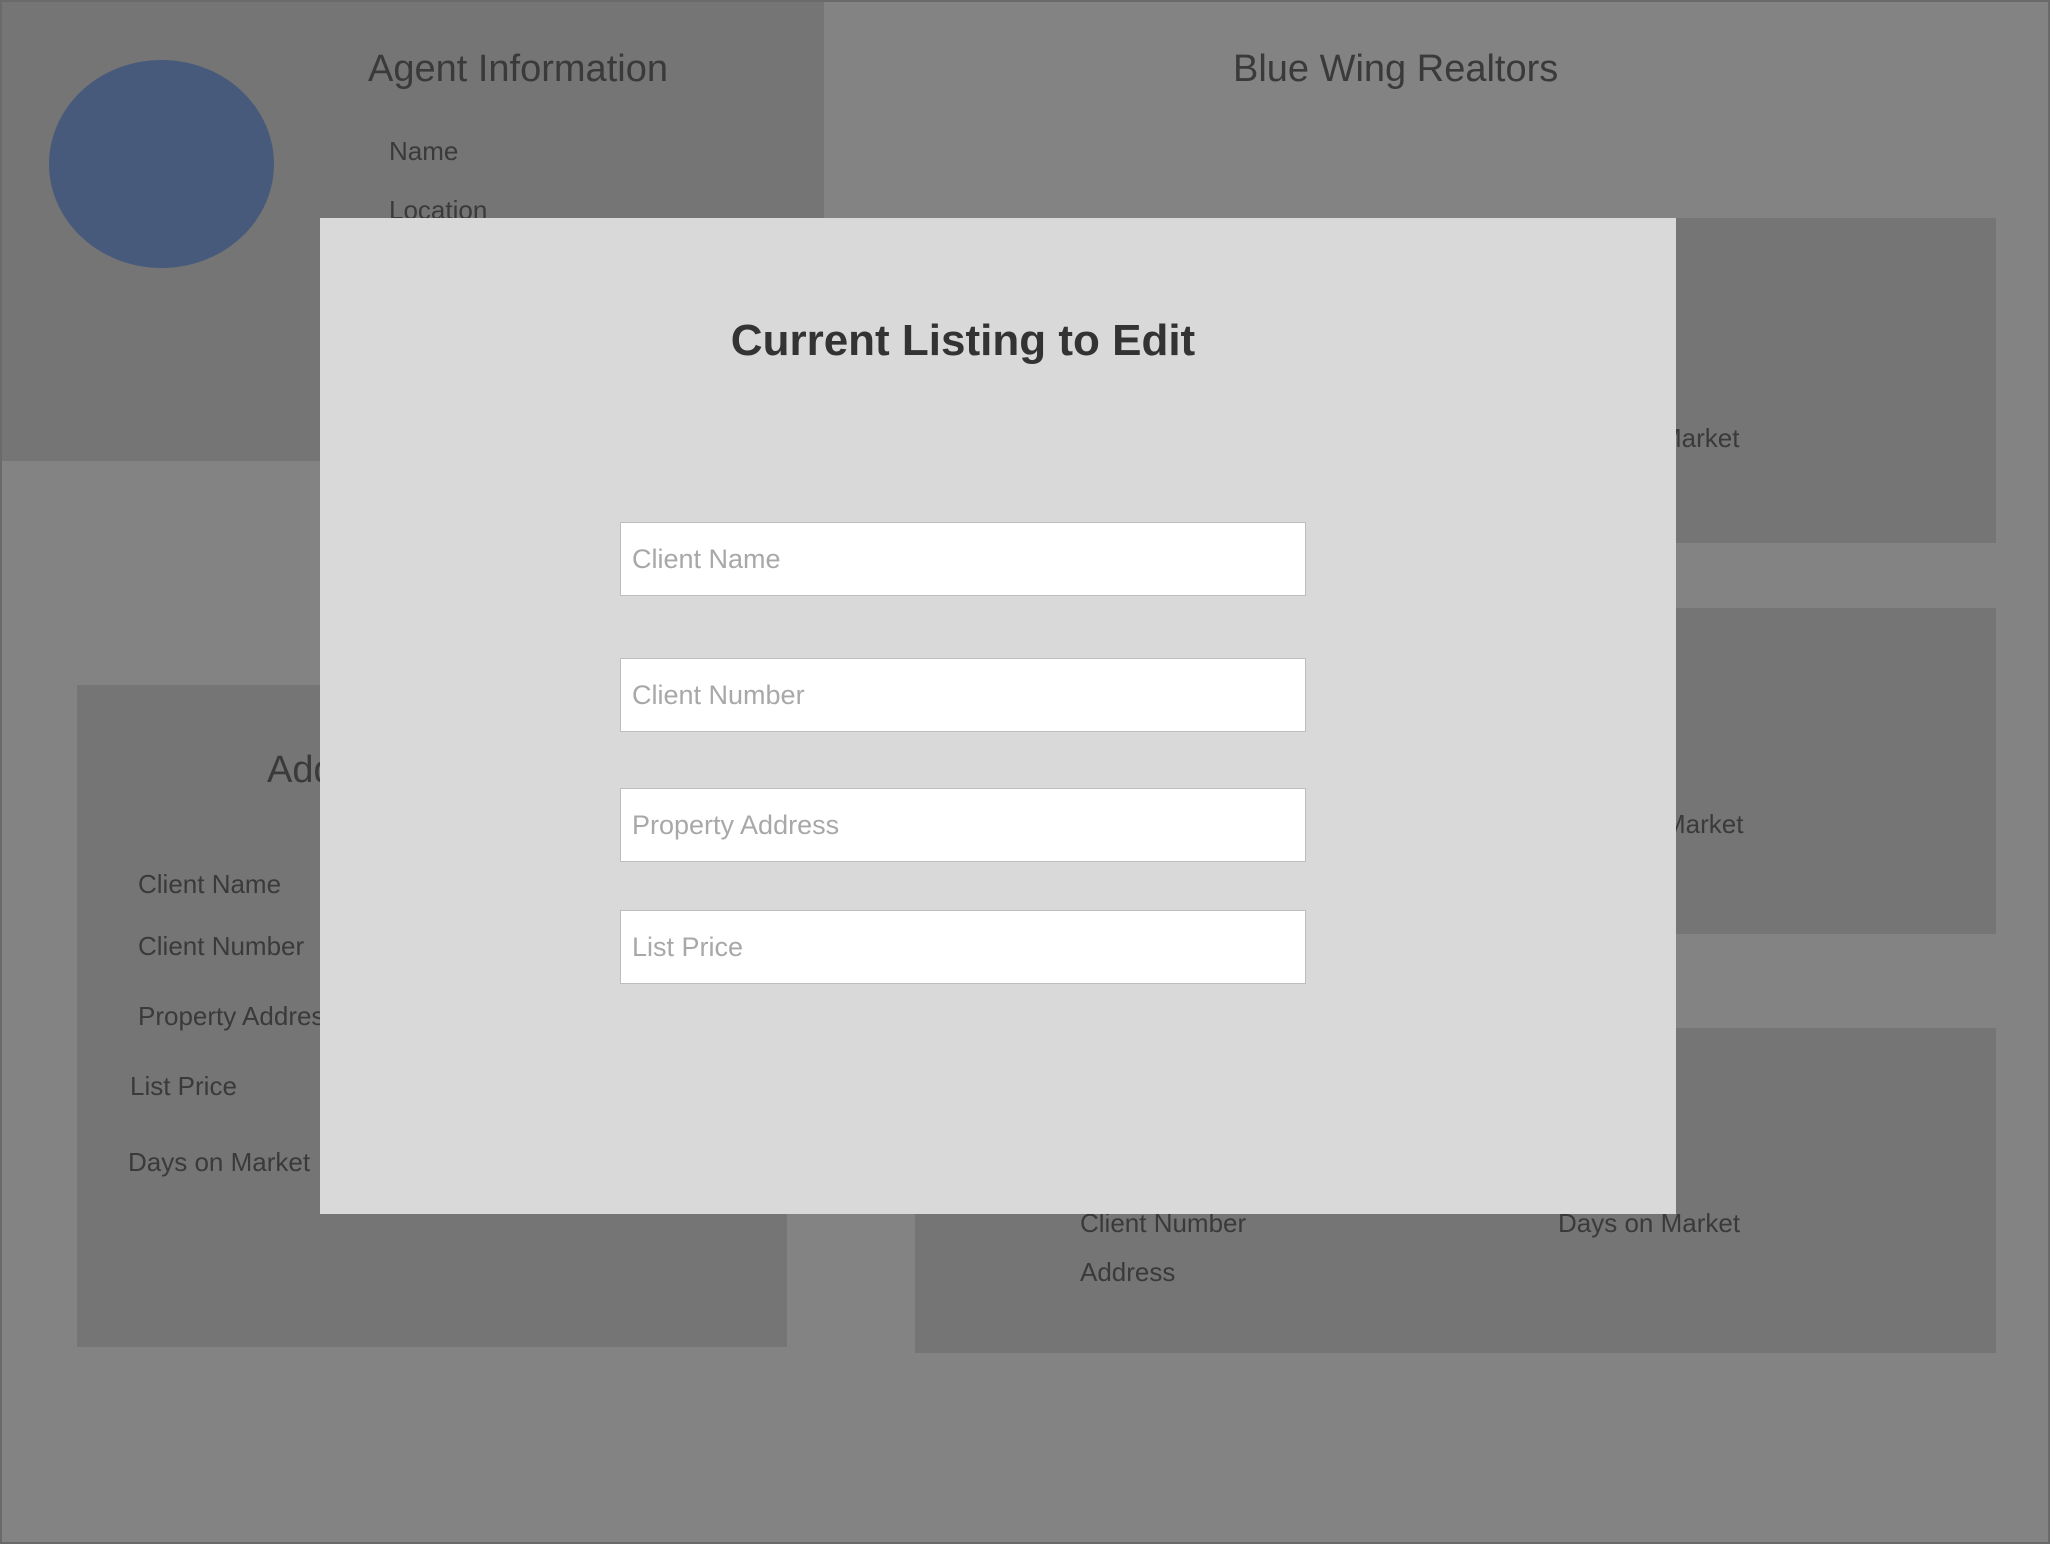  Describe the element at coordinates (424, 151) in the screenshot. I see `agent-name-label: Name` at that location.